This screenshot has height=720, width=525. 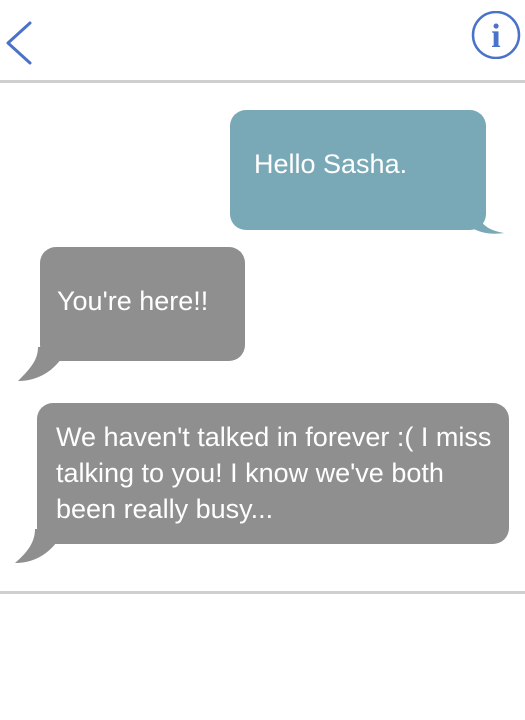 I want to click on info-circle-icon: i, so click(x=496, y=35).